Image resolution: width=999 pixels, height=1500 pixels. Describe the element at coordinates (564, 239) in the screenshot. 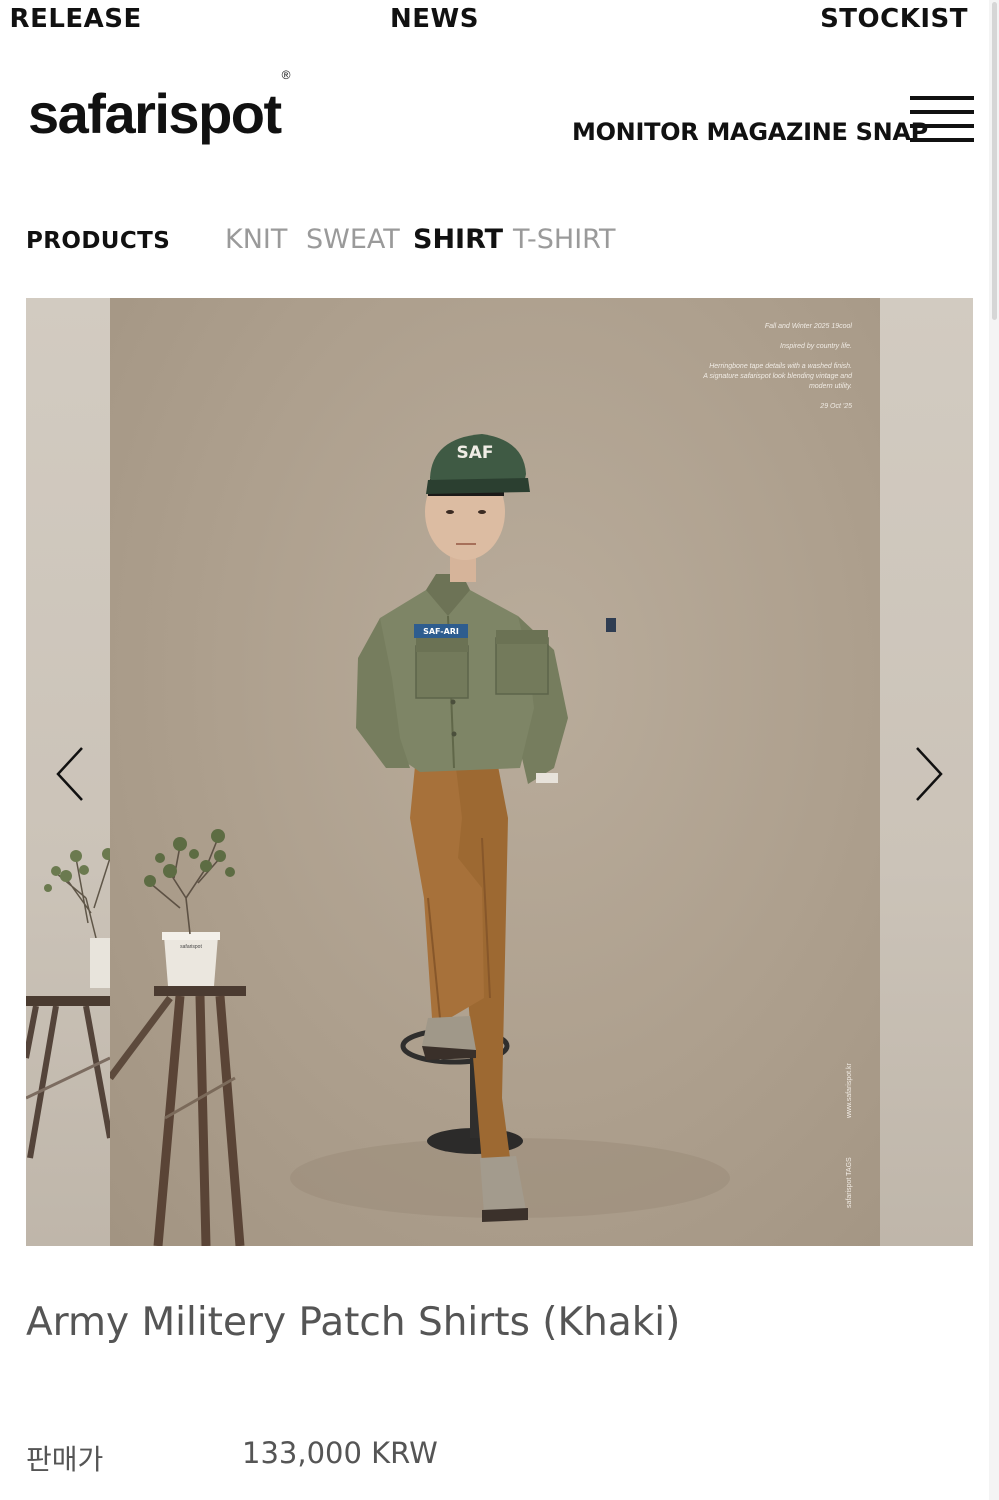

I see `category-tshirt: T-SHIRT` at that location.